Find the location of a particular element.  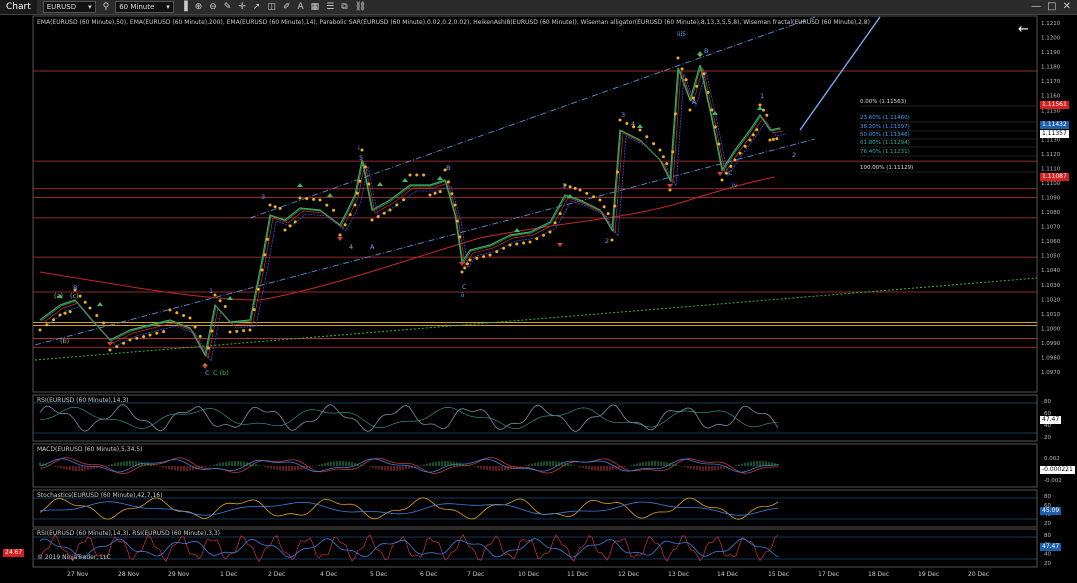

rsi2-left-badge: 24.67 is located at coordinates (14, 553).